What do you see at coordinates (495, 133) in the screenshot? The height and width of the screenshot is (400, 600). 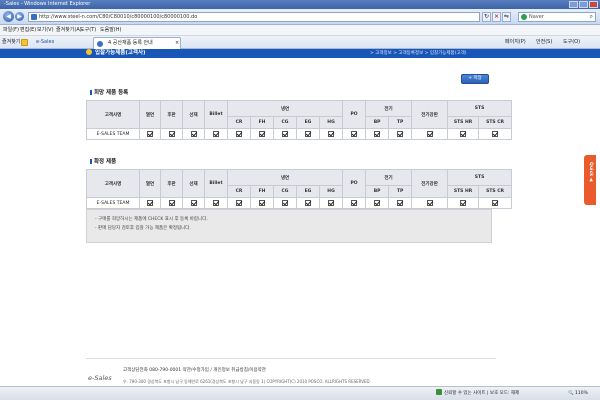 I see `checkbox-sts-cr` at bounding box center [495, 133].